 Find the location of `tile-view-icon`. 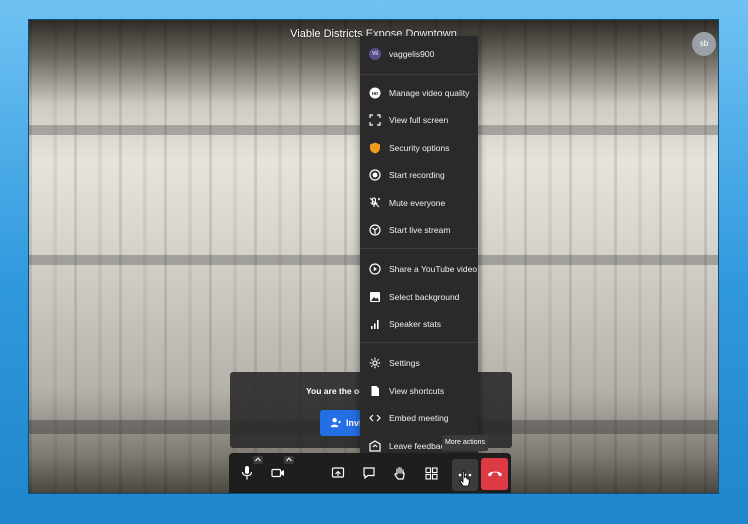

tile-view-icon is located at coordinates (431, 473).